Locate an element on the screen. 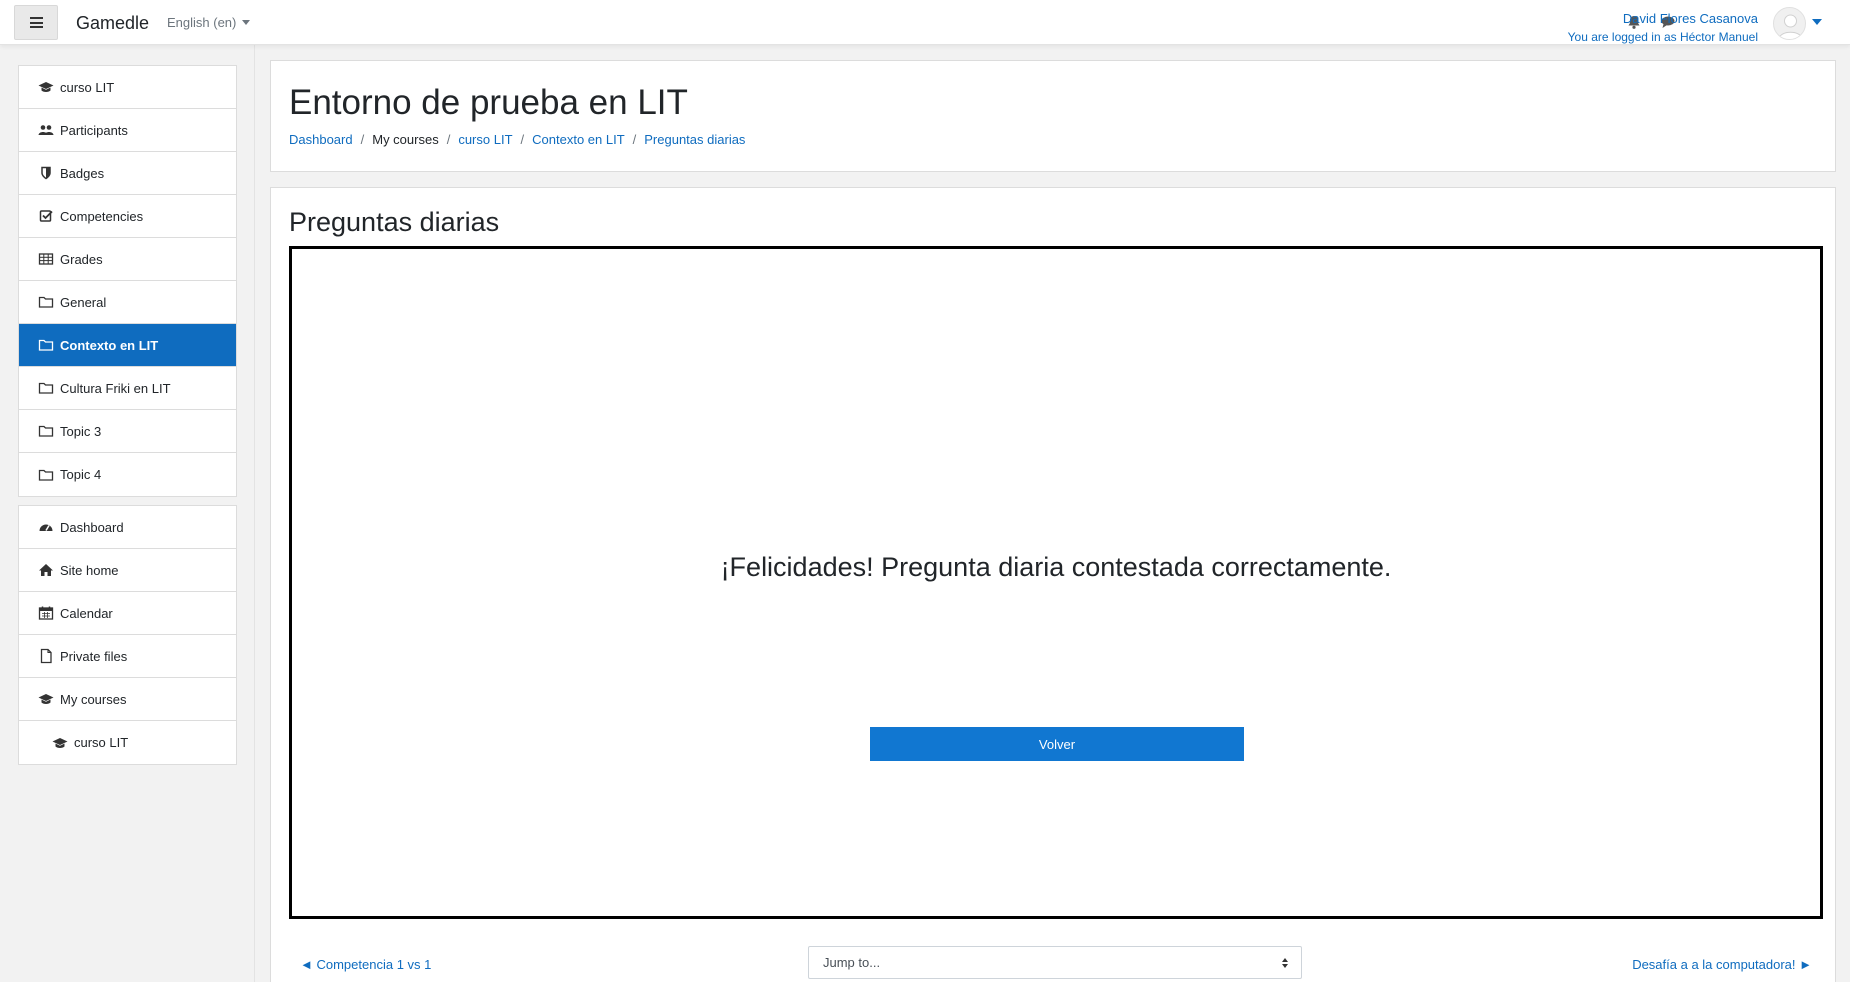 The height and width of the screenshot is (982, 1850). site-brand: Gamedle is located at coordinates (112, 23).